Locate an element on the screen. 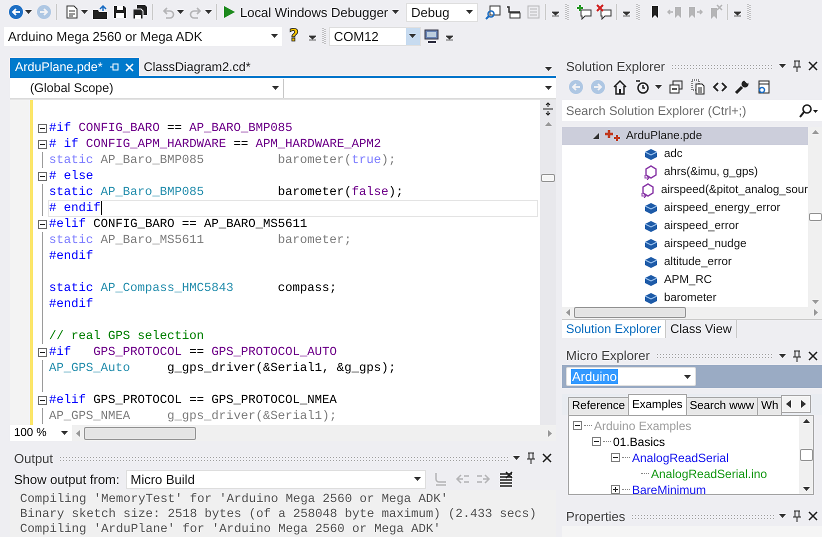 This screenshot has width=822, height=537. save-icon is located at coordinates (120, 12).